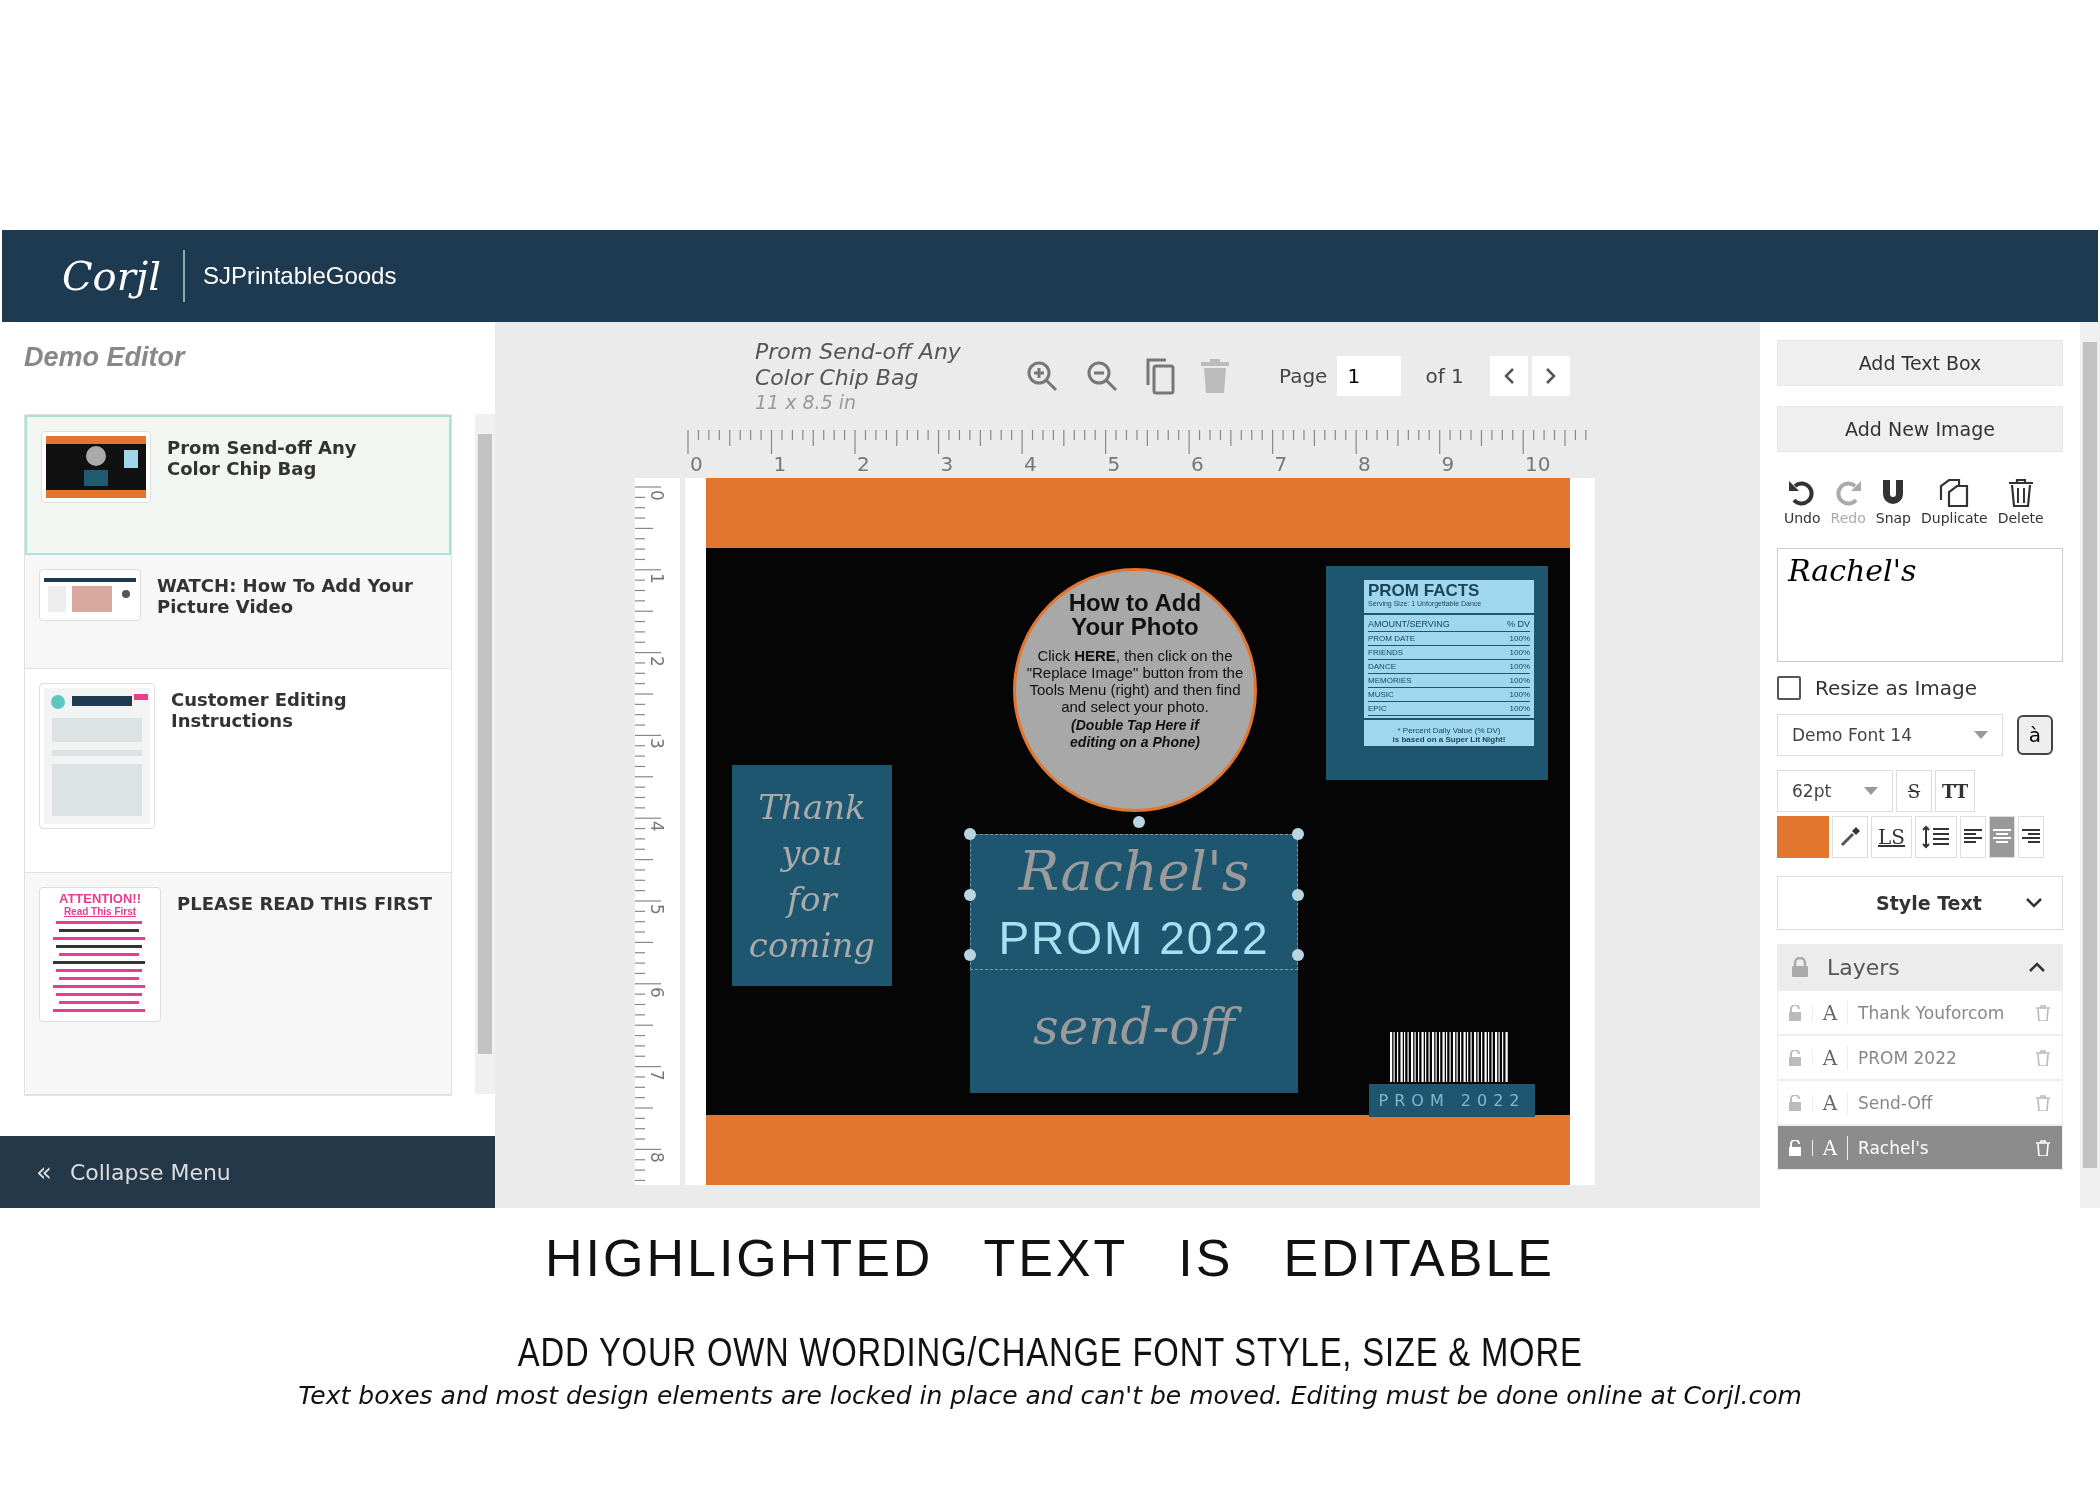 The height and width of the screenshot is (1500, 2100). What do you see at coordinates (1920, 967) in the screenshot?
I see `layers-header: Layers` at bounding box center [1920, 967].